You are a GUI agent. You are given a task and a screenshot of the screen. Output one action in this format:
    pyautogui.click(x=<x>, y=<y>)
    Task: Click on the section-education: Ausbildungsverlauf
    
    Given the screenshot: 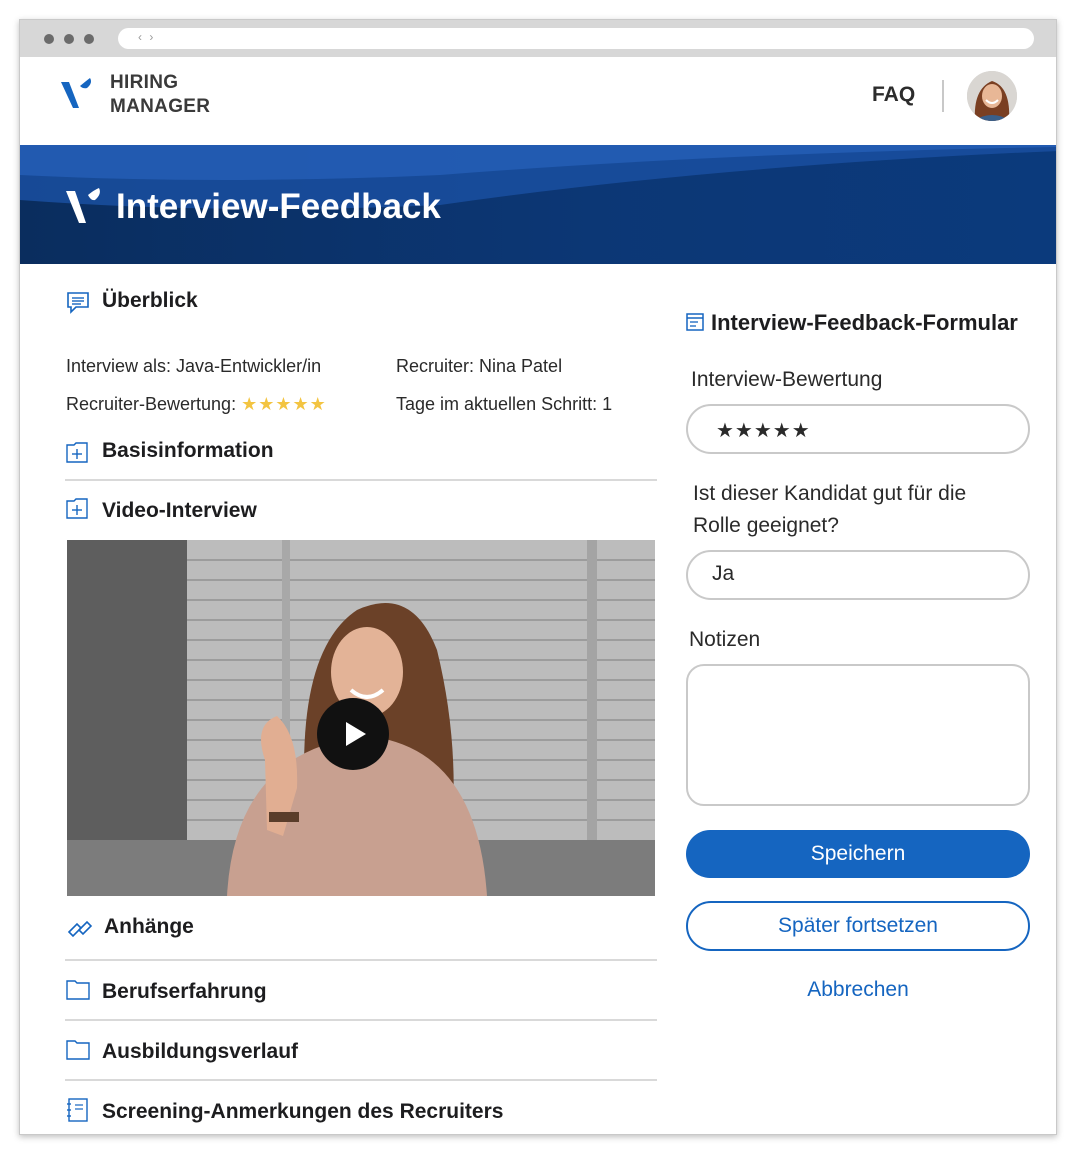 What is the action you would take?
    pyautogui.click(x=200, y=1052)
    